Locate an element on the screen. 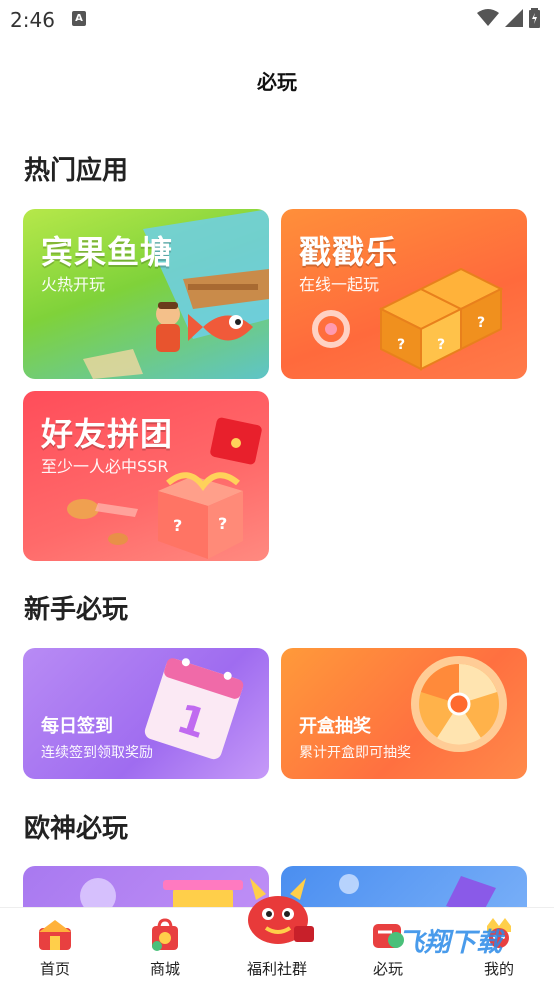 The width and height of the screenshot is (554, 984). section-title-lucky: 欧神必玩 is located at coordinates (76, 829).